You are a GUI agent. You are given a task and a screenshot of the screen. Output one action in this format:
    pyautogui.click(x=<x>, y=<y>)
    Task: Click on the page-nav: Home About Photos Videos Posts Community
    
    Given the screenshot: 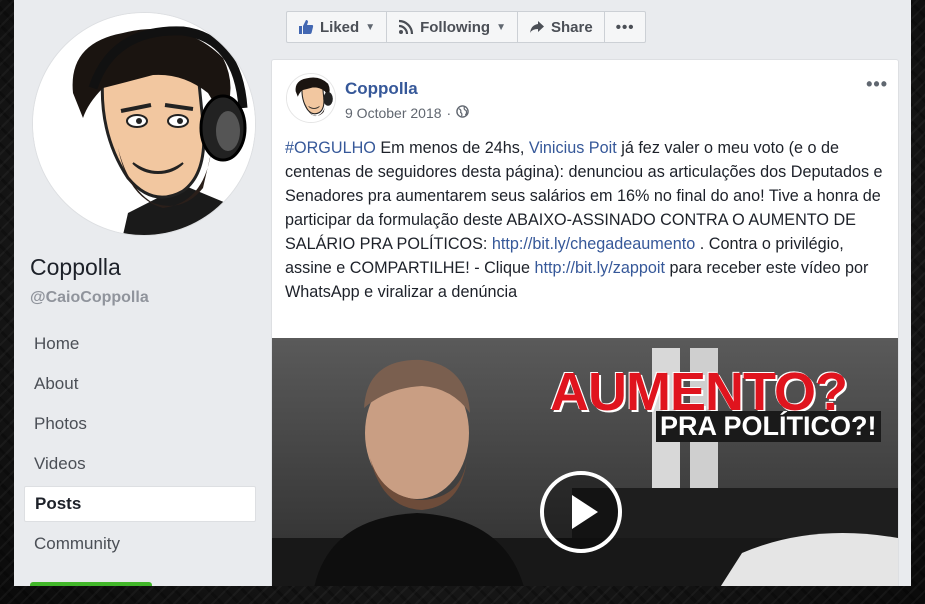 What is the action you would take?
    pyautogui.click(x=140, y=446)
    